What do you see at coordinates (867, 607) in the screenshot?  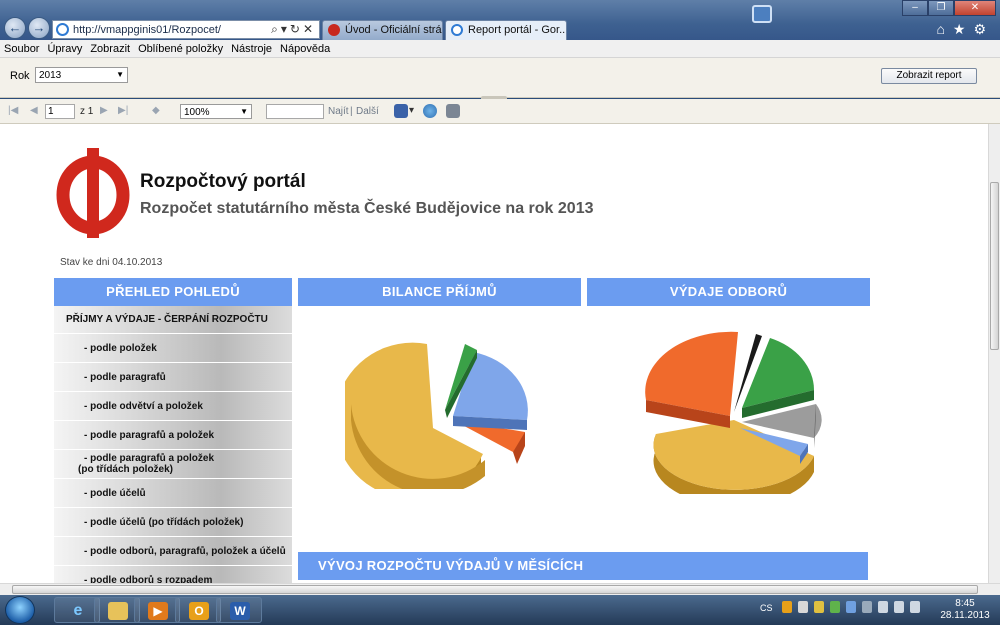 I see `network-share-icon` at bounding box center [867, 607].